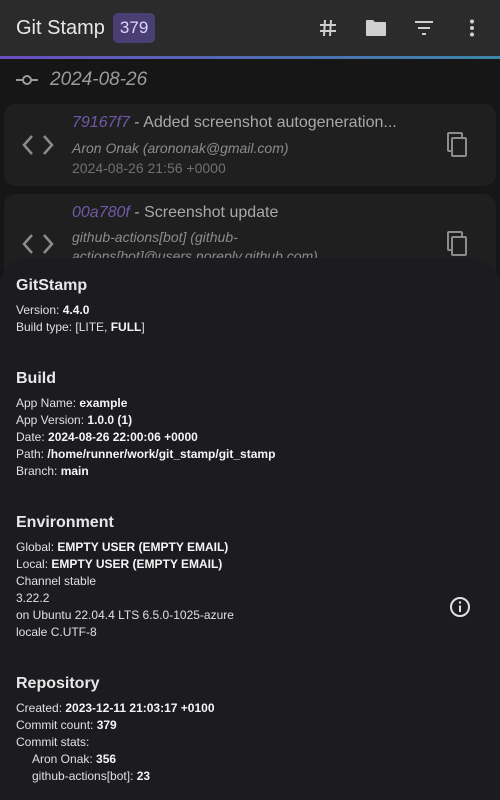 The image size is (500, 800). I want to click on hash-icon, so click(328, 28).